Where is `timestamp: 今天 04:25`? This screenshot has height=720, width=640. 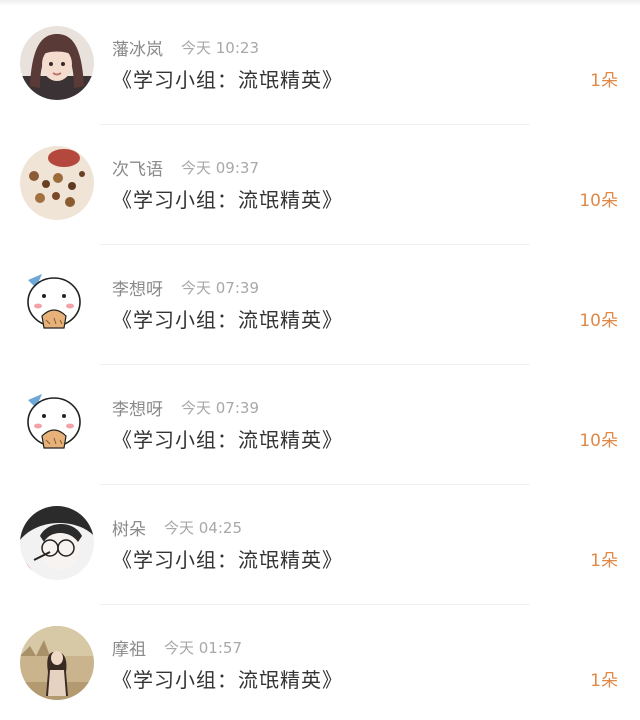
timestamp: 今天 04:25 is located at coordinates (203, 527).